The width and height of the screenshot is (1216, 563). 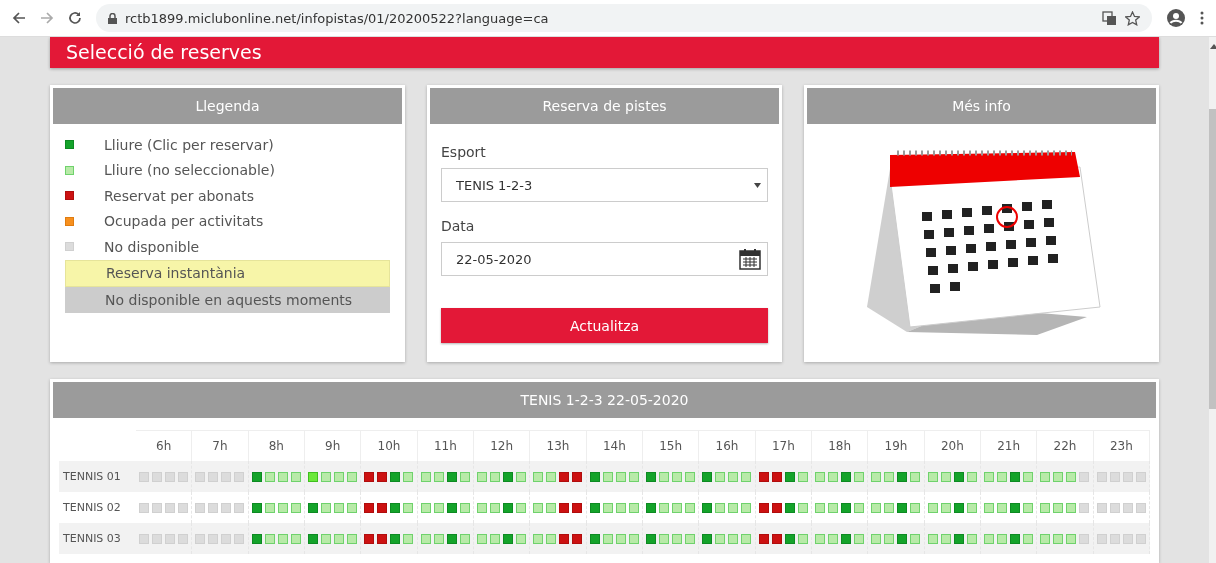 What do you see at coordinates (604, 185) in the screenshot?
I see `sport-select: TENIS 1-2-3` at bounding box center [604, 185].